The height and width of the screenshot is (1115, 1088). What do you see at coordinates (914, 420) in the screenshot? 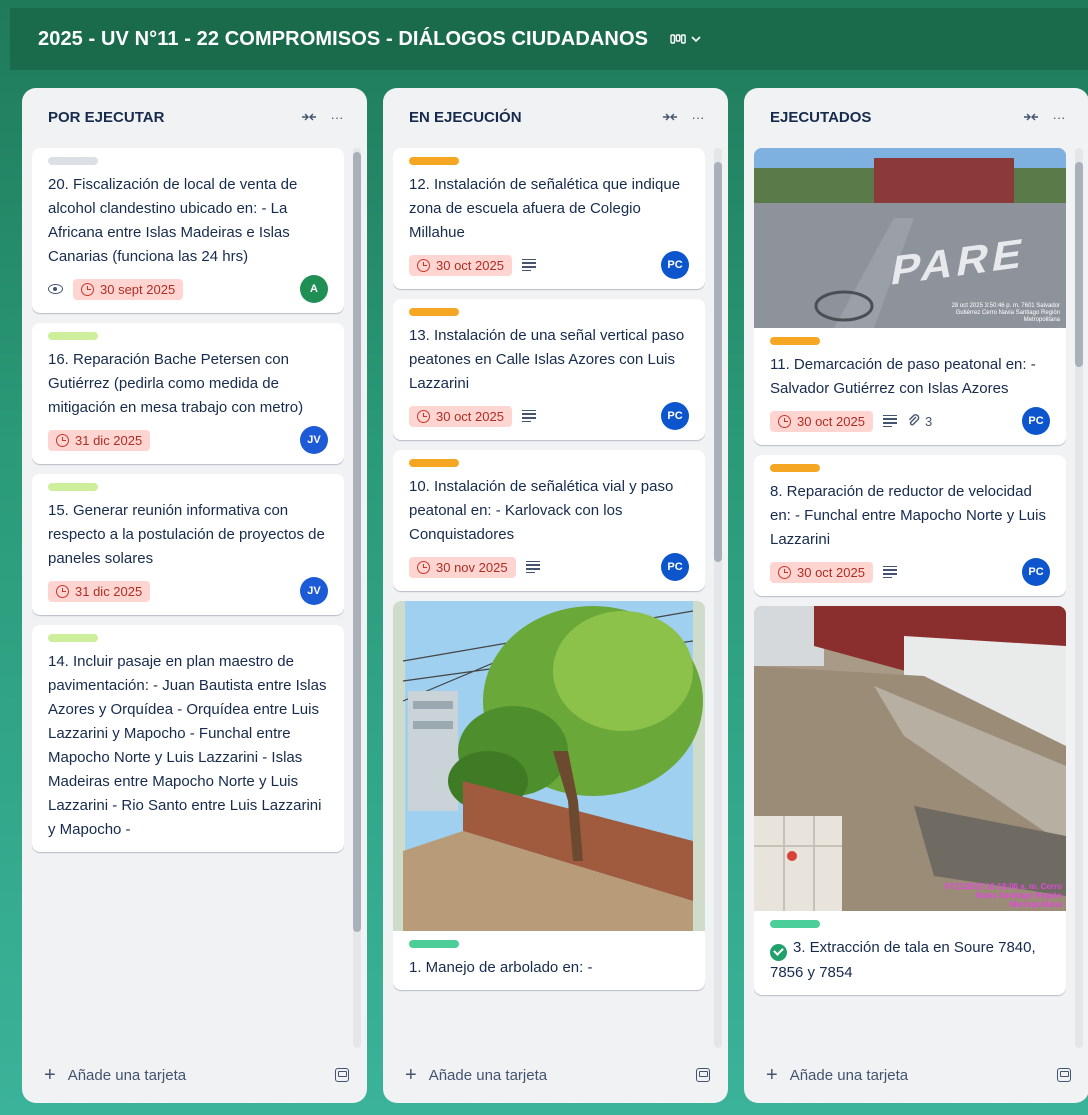
I see `paperclip-icon` at bounding box center [914, 420].